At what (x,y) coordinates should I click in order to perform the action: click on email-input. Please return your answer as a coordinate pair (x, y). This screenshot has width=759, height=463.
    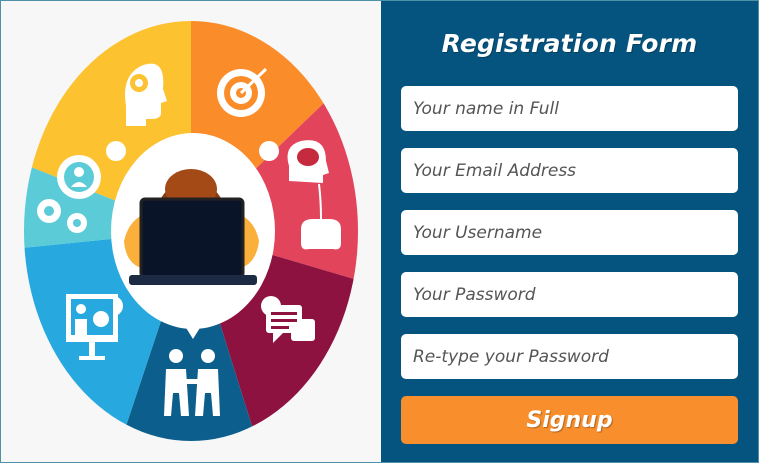
    Looking at the image, I should click on (569, 170).